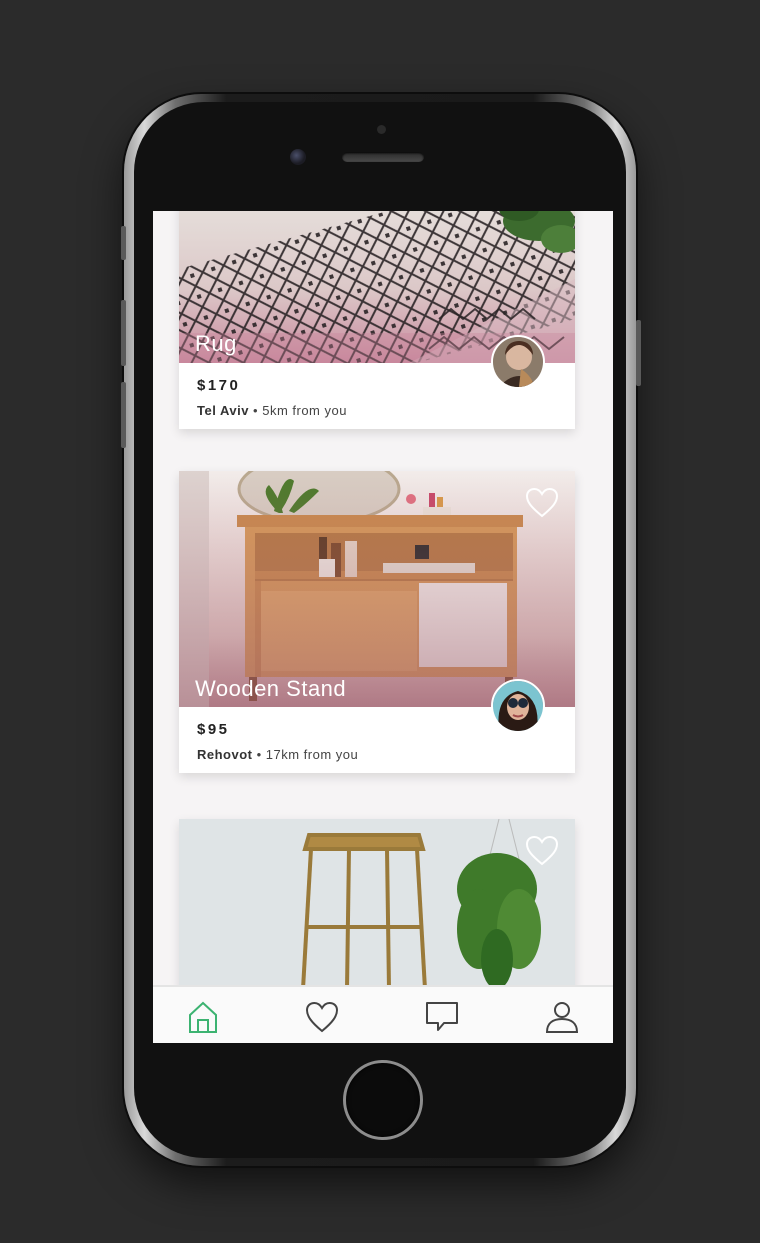 This screenshot has height=1243, width=760. Describe the element at coordinates (377, 320) in the screenshot. I see `listing-card: Rug $170 Tel Aviv • 5km from you` at that location.